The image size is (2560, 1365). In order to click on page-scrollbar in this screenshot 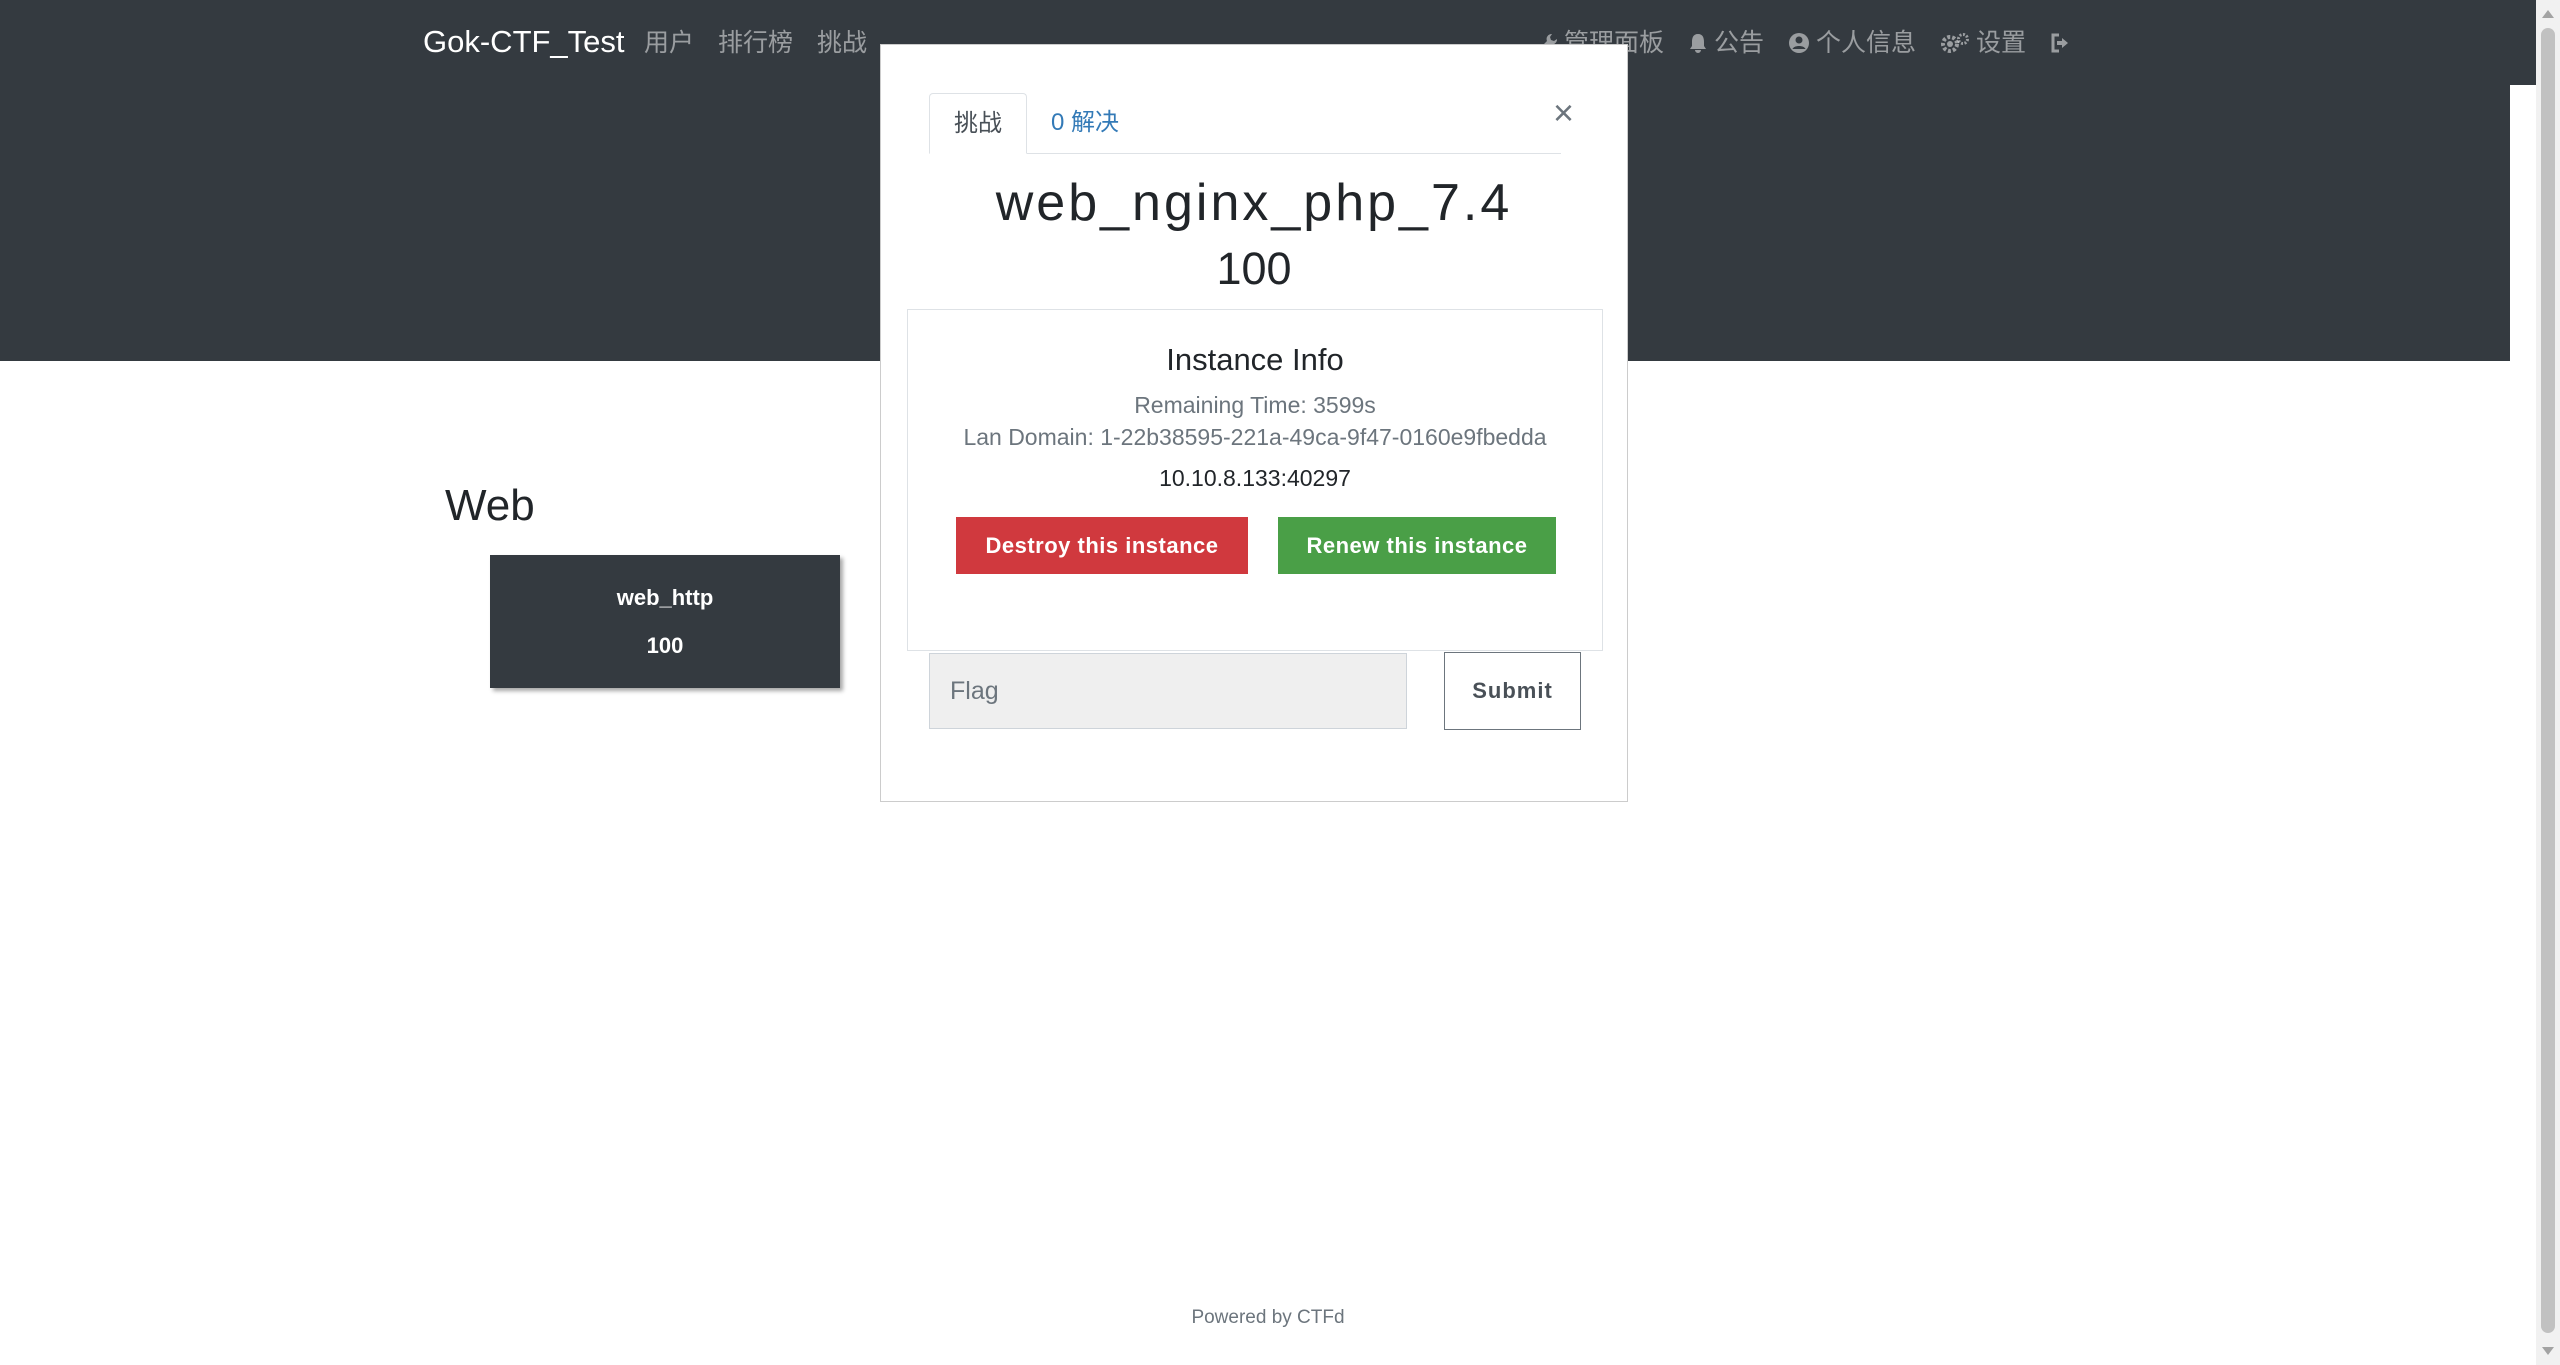, I will do `click(2548, 682)`.